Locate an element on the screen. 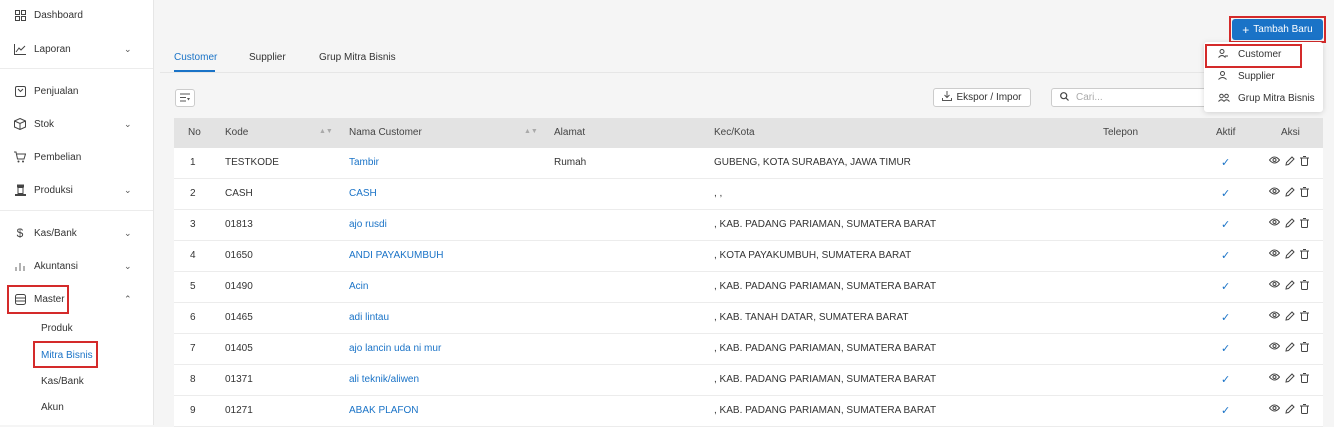 This screenshot has height=427, width=1334. cell-no: 2 is located at coordinates (193, 193).